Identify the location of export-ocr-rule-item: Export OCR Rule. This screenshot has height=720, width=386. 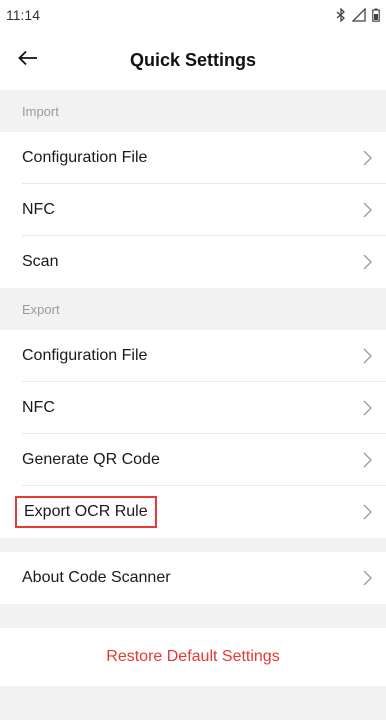
(200, 512).